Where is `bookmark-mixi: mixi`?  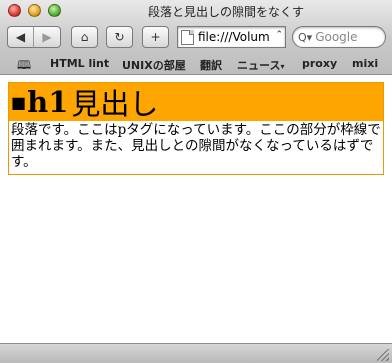
bookmark-mixi: mixi is located at coordinates (365, 63).